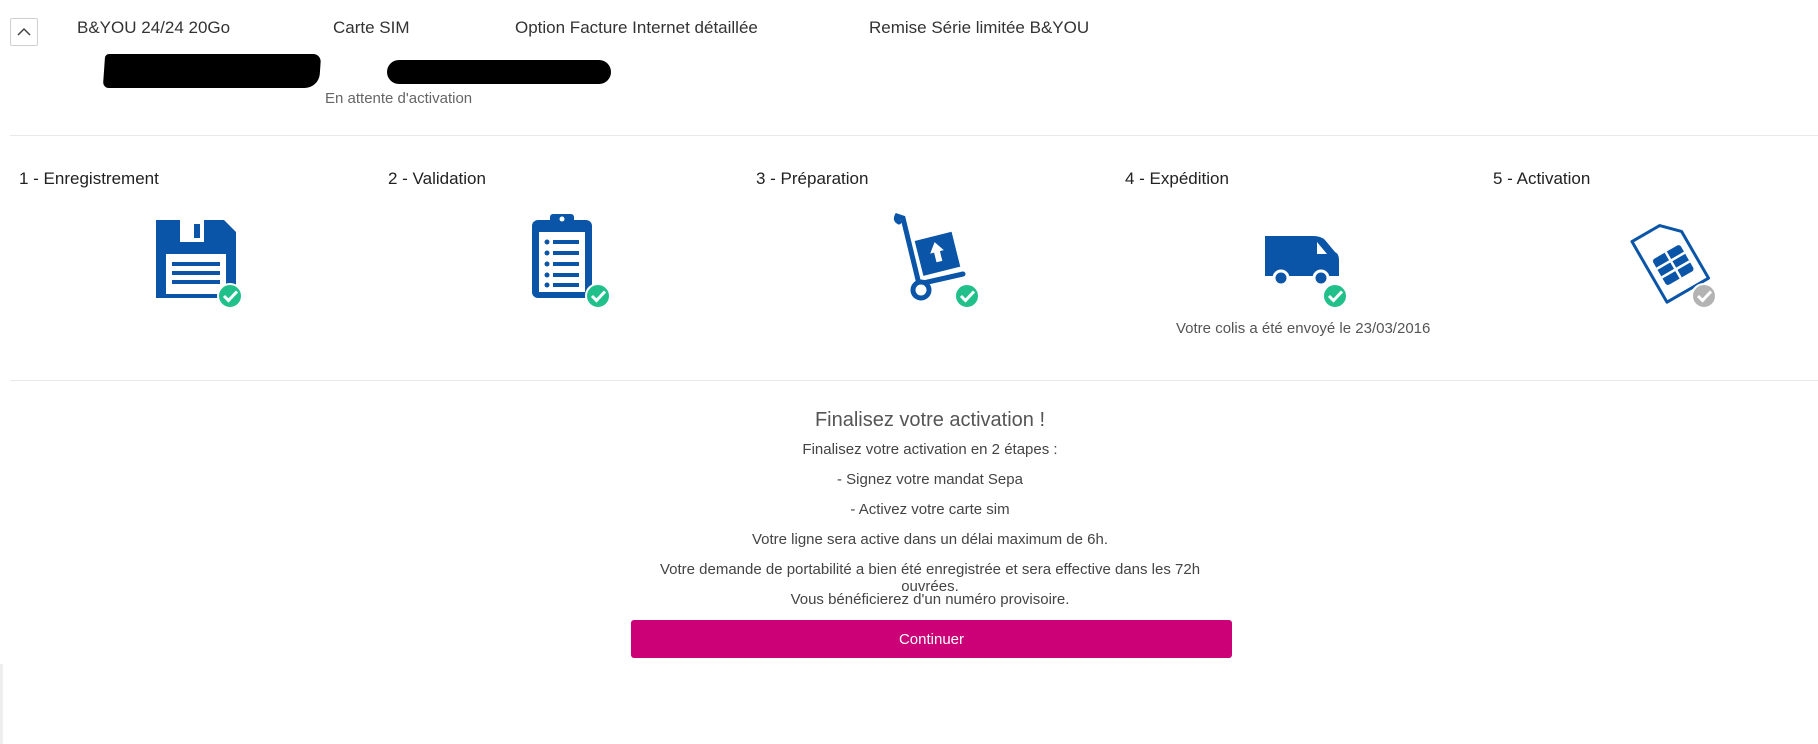  Describe the element at coordinates (930, 449) in the screenshot. I see `finalize-line: Finalisez votre activation en 2 étapes :` at that location.